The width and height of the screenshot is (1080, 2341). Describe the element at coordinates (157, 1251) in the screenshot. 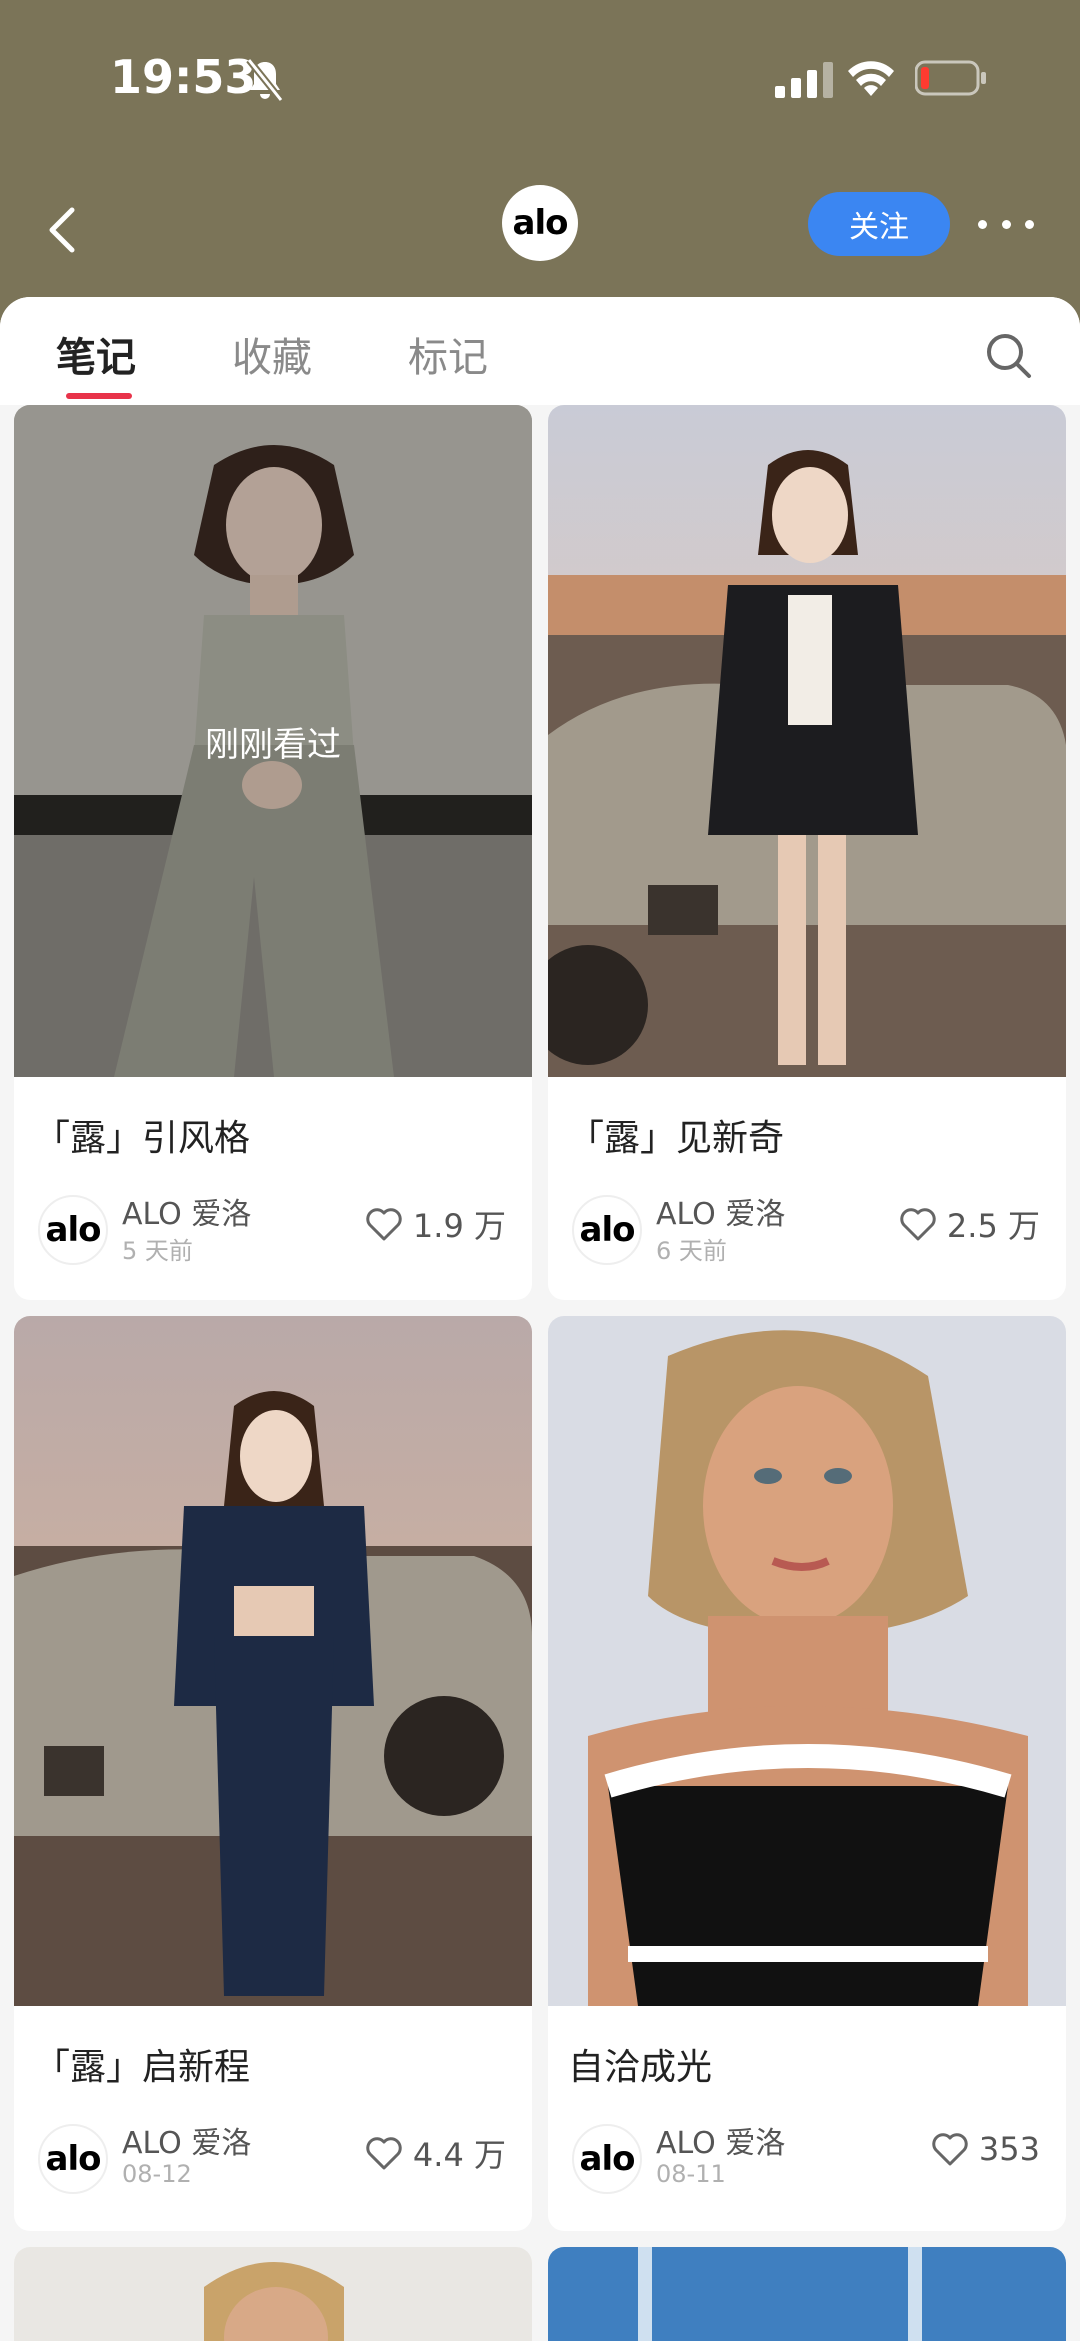

I see `post-date: 5 天前` at that location.